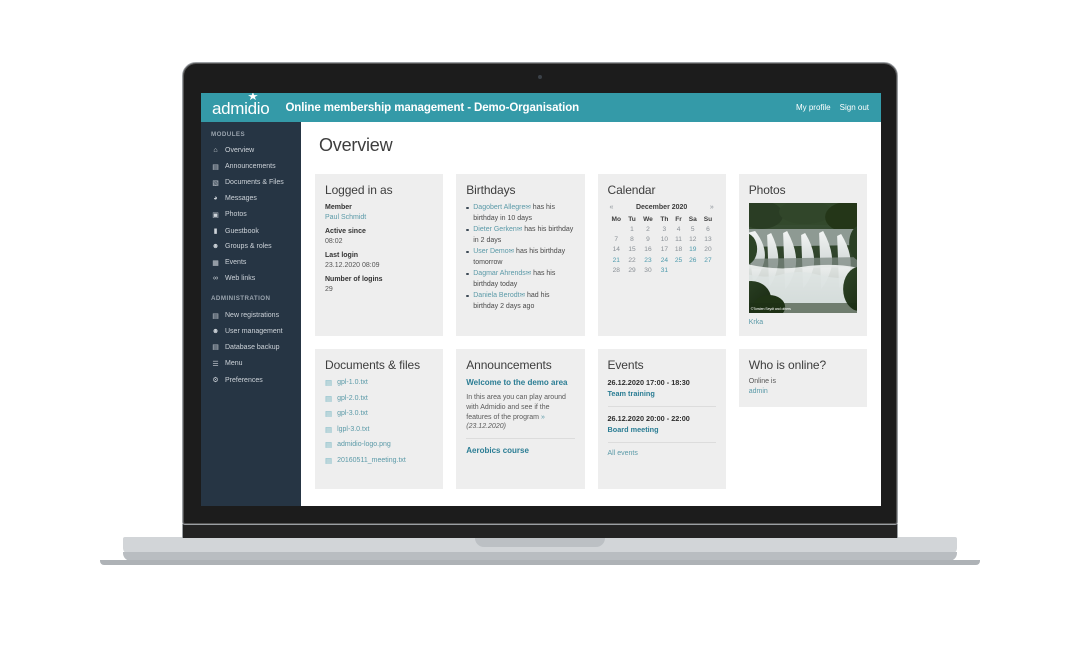 The image size is (1080, 648). I want to click on calendar-next-button: », so click(712, 207).